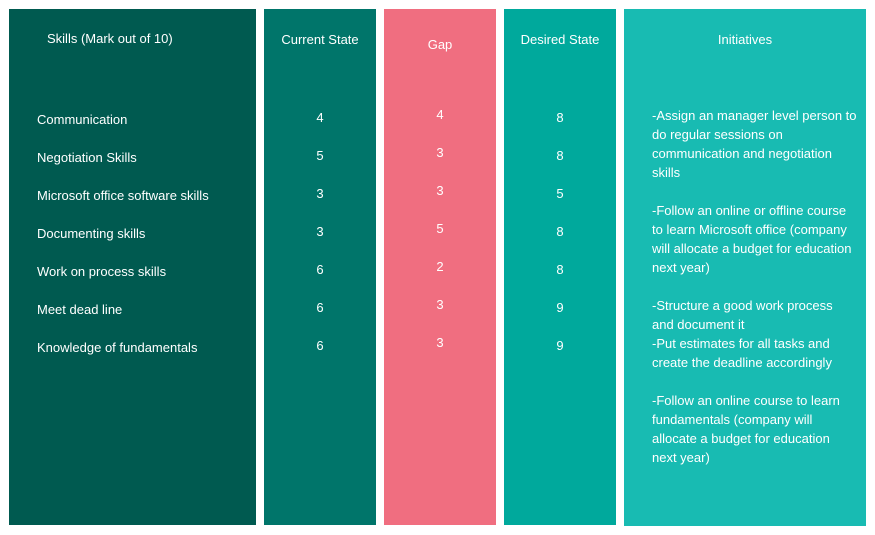 Image resolution: width=875 pixels, height=535 pixels. Describe the element at coordinates (110, 38) in the screenshot. I see `skills-header: Skills (Mark out of 10)` at that location.